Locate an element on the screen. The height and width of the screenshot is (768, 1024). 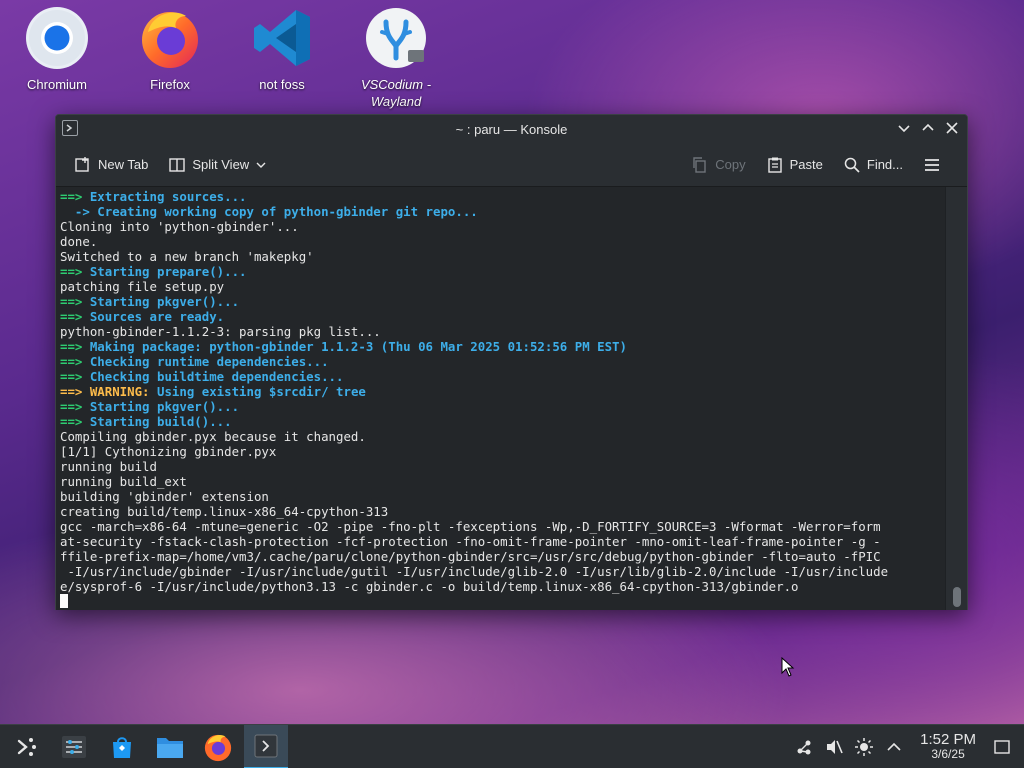
copy-label: Copy is located at coordinates (730, 164).